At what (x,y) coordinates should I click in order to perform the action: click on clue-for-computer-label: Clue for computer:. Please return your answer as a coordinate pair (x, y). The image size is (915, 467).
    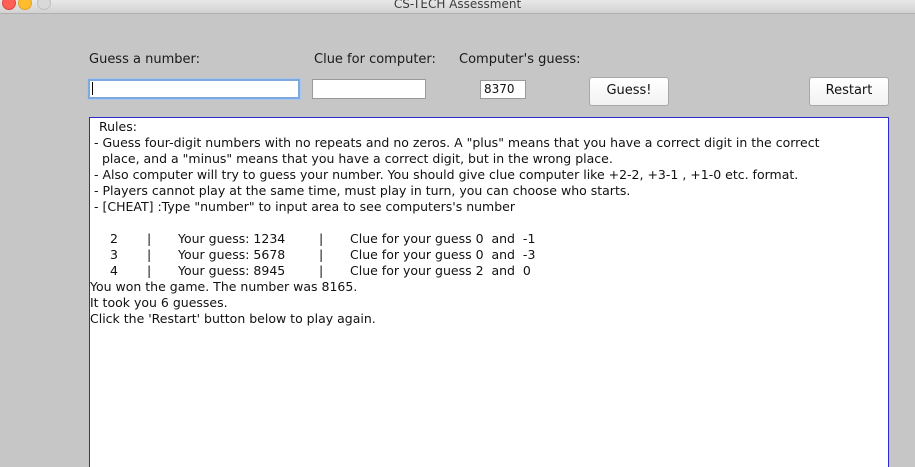
    Looking at the image, I should click on (375, 59).